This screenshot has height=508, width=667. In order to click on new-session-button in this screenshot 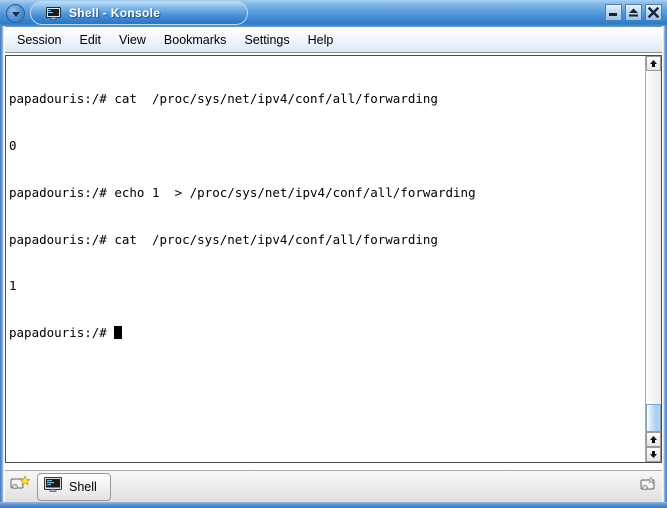, I will do `click(20, 487)`.